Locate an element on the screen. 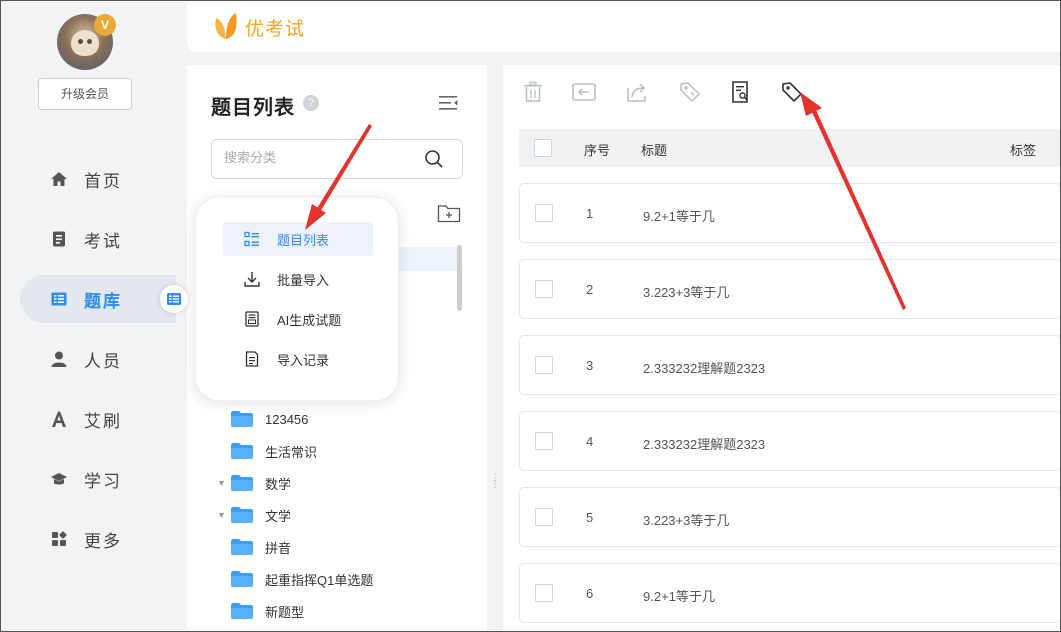 Image resolution: width=1061 pixels, height=632 pixels. upgrade-member-button: 升级会员 is located at coordinates (85, 94).